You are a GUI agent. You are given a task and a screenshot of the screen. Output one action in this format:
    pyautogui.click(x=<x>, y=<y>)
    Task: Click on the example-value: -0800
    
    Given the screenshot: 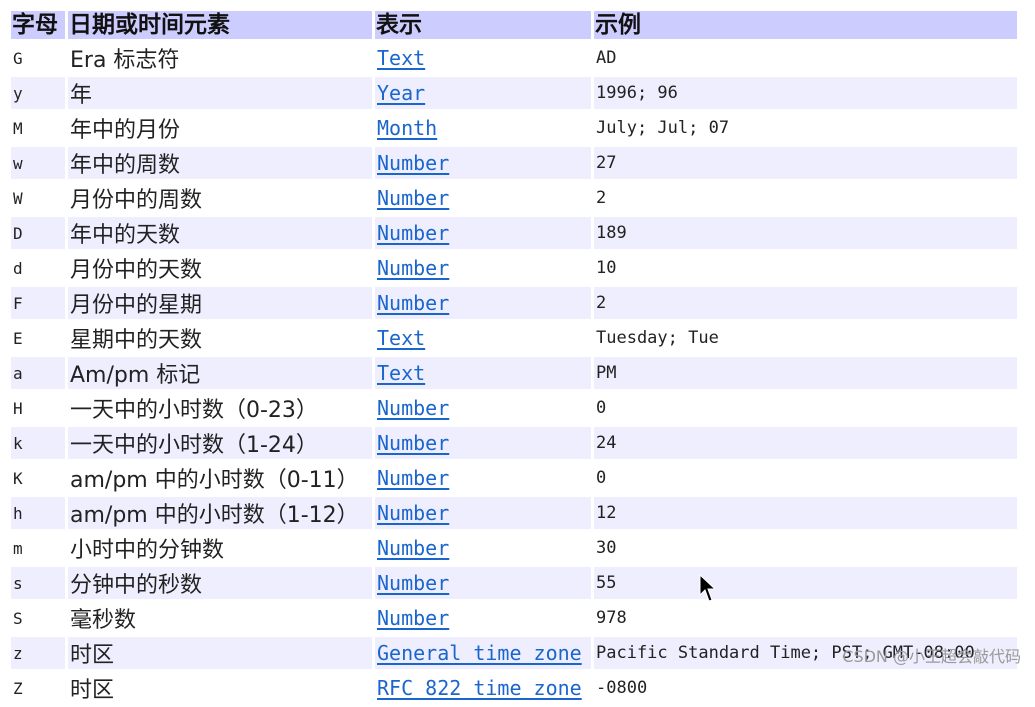 What is the action you would take?
    pyautogui.click(x=622, y=688)
    